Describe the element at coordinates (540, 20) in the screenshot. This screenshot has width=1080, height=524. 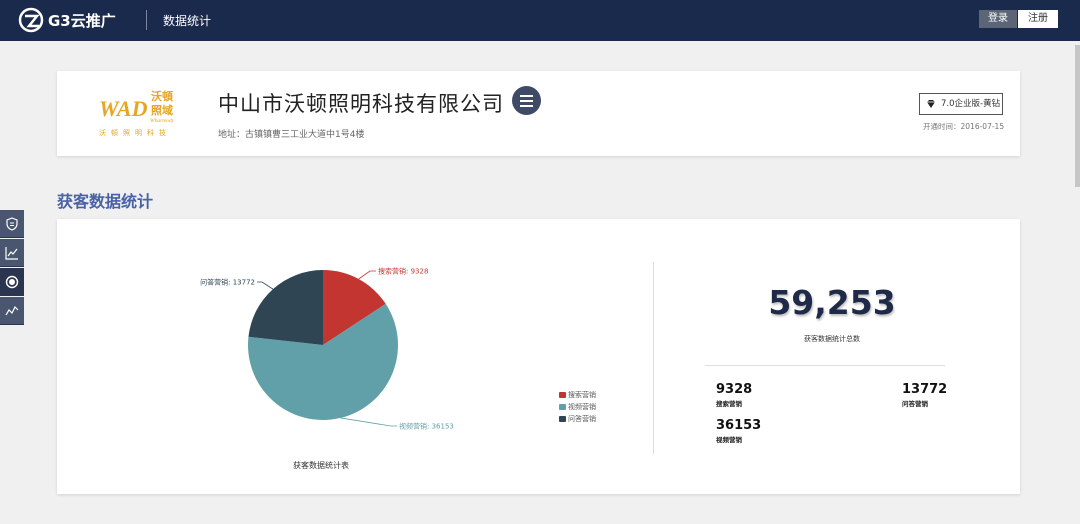
I see `top-navbar: G3云推广 数据统计 登录 注册` at that location.